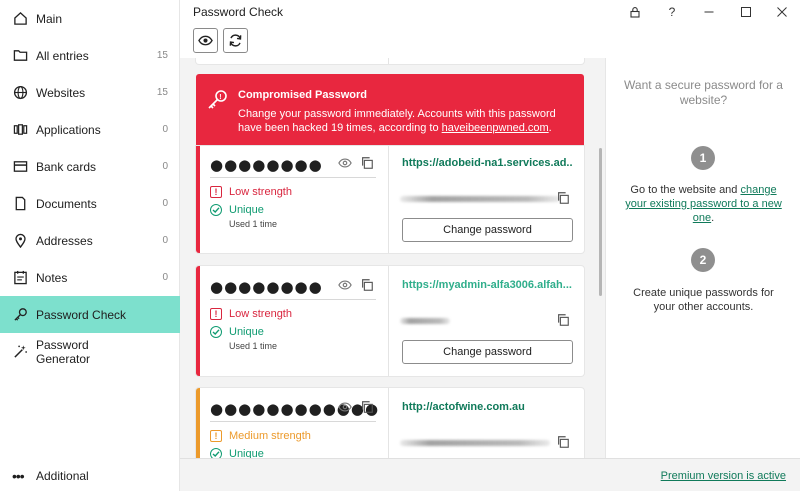  I want to click on lock-button, so click(635, 12).